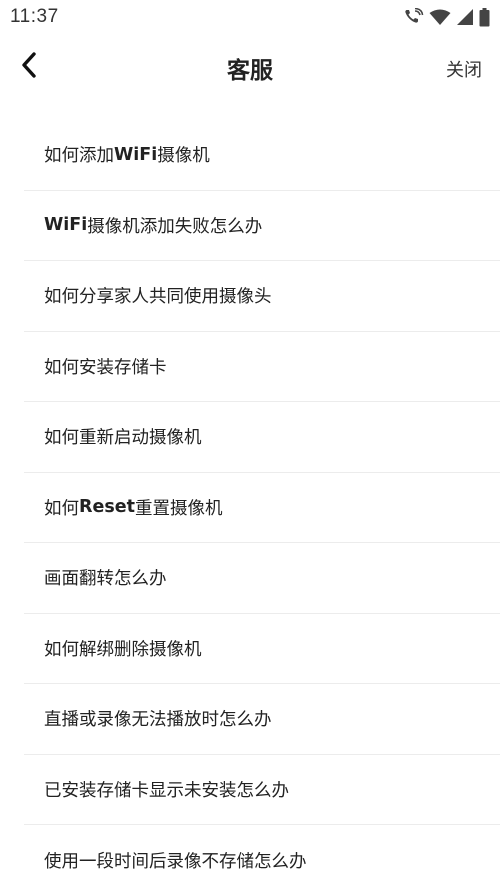  Describe the element at coordinates (250, 71) in the screenshot. I see `page-title: 客服` at that location.